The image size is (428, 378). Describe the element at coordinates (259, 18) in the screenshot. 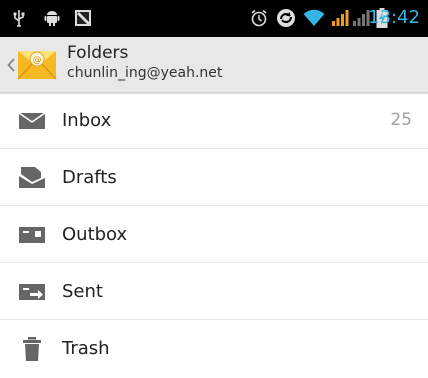

I see `alarm-icon` at that location.